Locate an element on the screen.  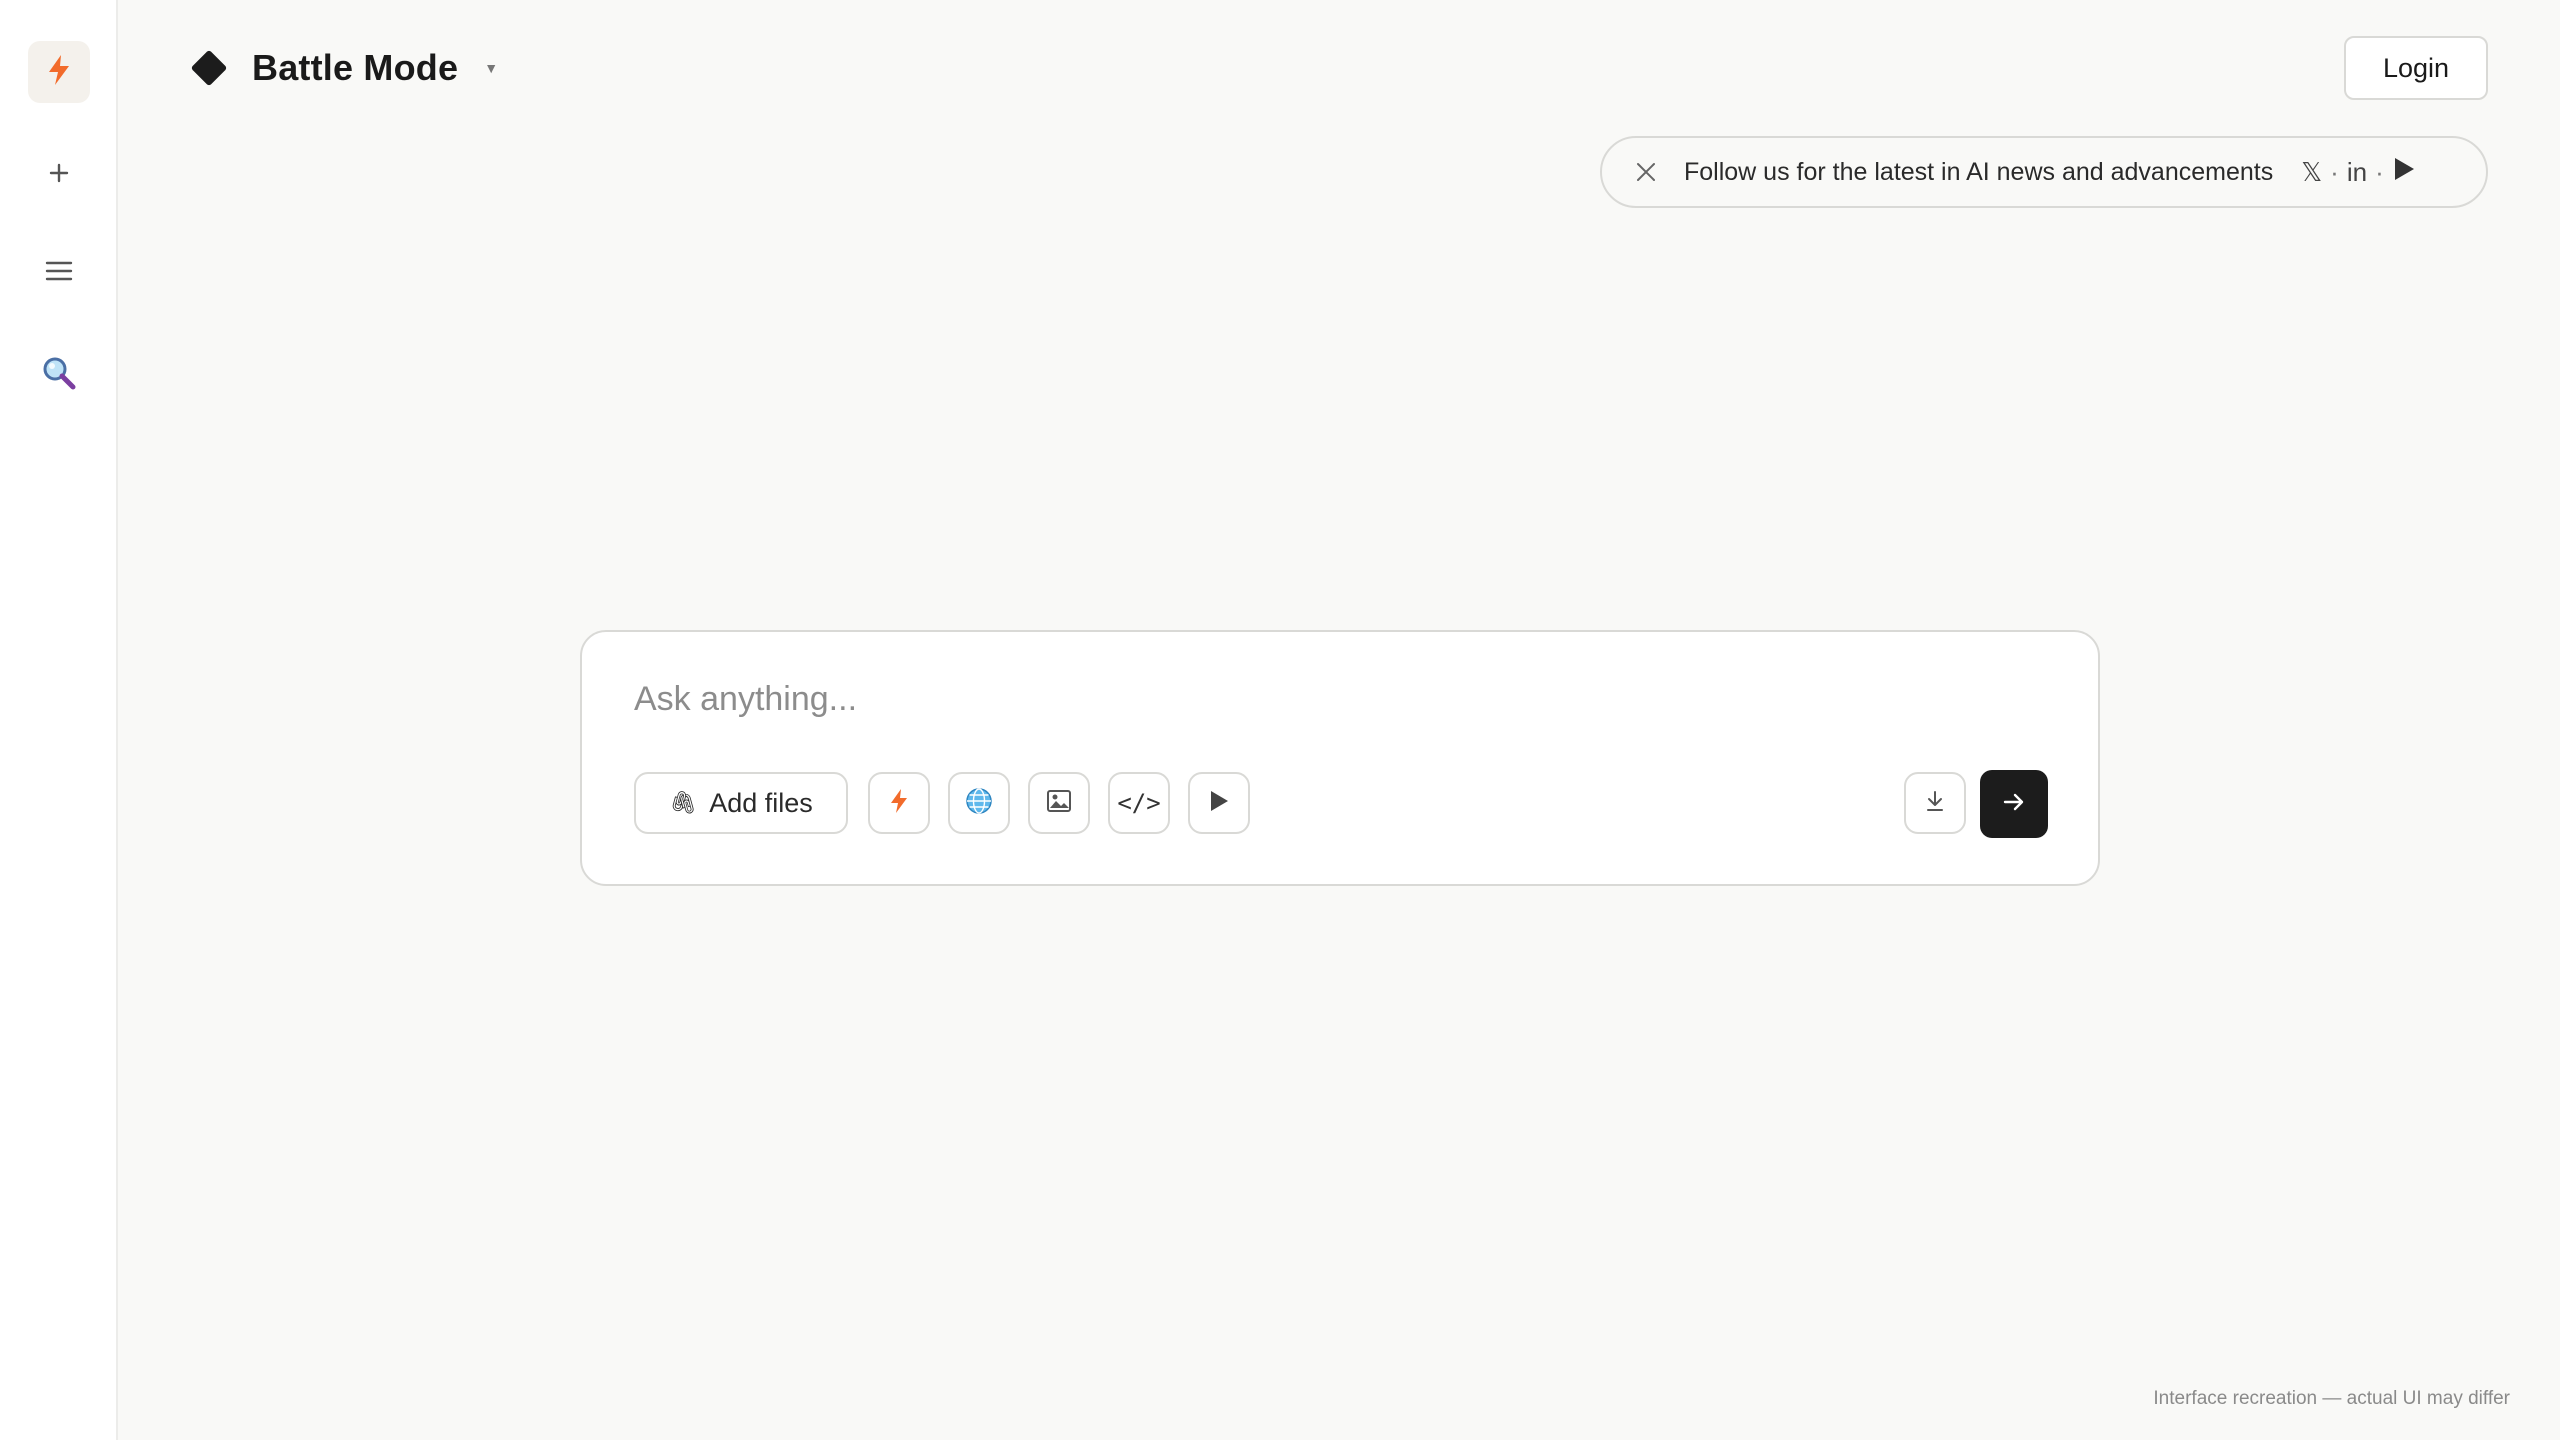
download-icon is located at coordinates (1935, 803).